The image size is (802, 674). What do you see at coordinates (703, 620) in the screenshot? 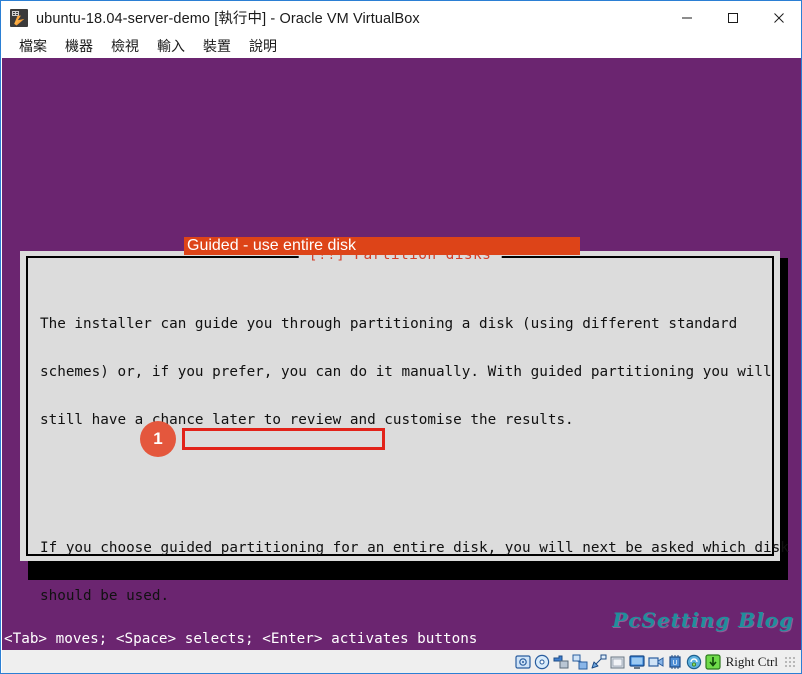
I see `watermark-text: PcSetting Blog` at bounding box center [703, 620].